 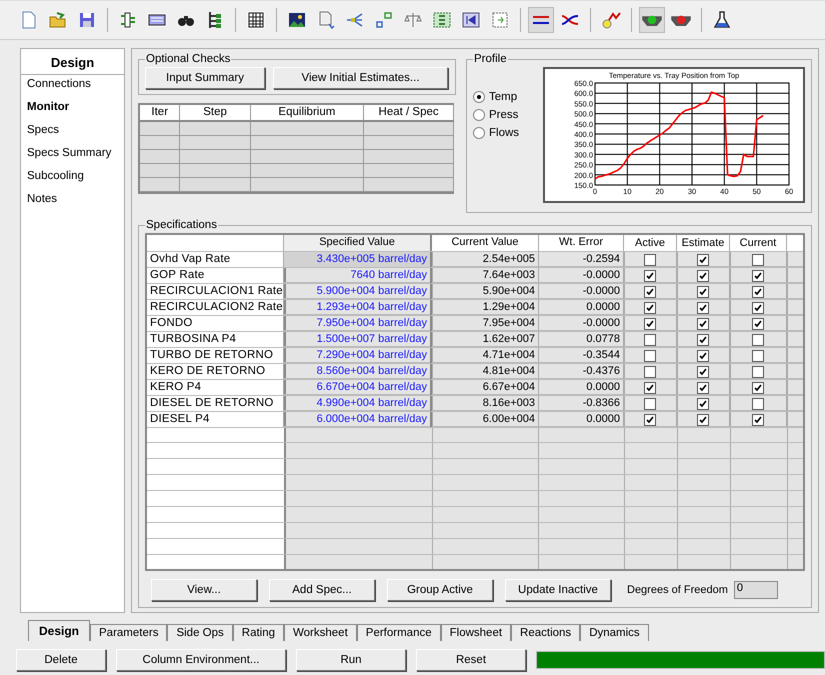 What do you see at coordinates (485, 419) in the screenshot?
I see `table-cell: 6.00e+004` at bounding box center [485, 419].